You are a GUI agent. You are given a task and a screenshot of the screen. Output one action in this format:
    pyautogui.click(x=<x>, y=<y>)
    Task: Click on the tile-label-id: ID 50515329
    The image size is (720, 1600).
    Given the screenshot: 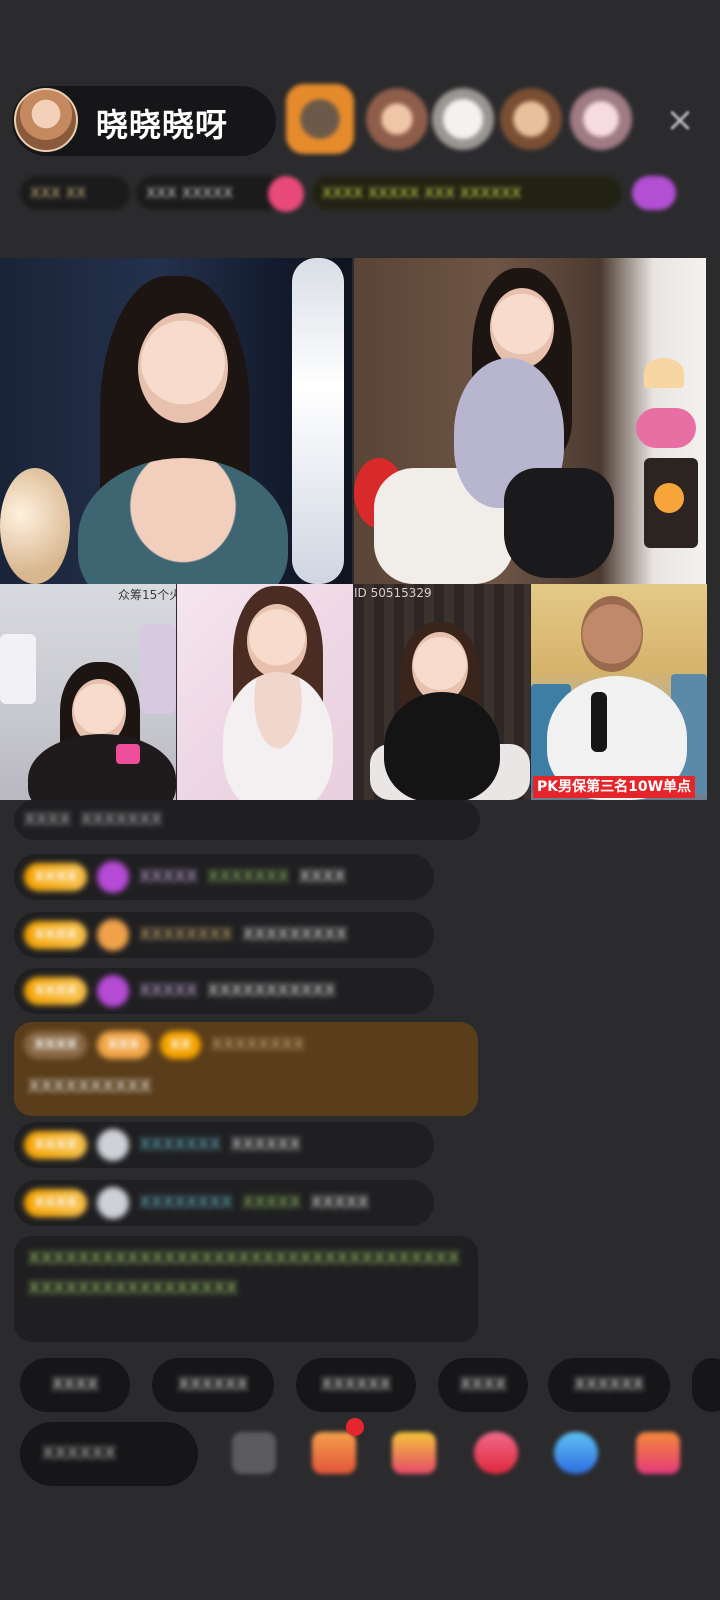 What is the action you would take?
    pyautogui.click(x=393, y=593)
    